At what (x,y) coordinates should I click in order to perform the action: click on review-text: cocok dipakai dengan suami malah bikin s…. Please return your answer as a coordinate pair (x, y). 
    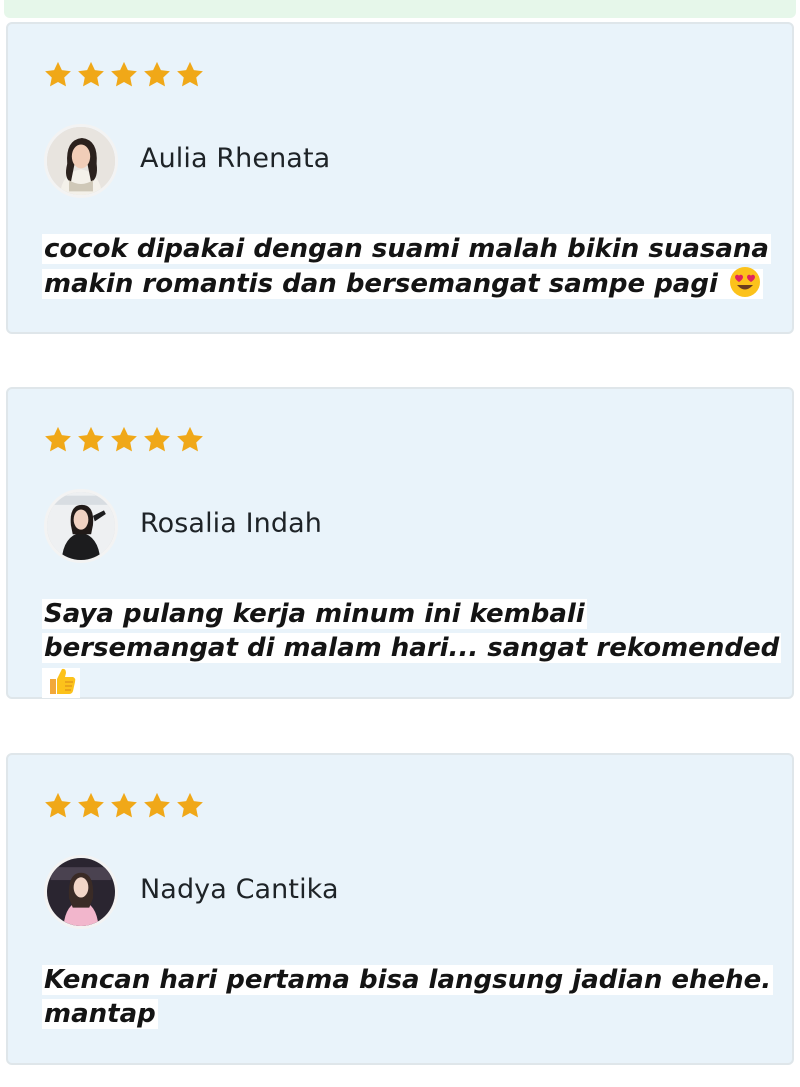
    Looking at the image, I should click on (412, 266).